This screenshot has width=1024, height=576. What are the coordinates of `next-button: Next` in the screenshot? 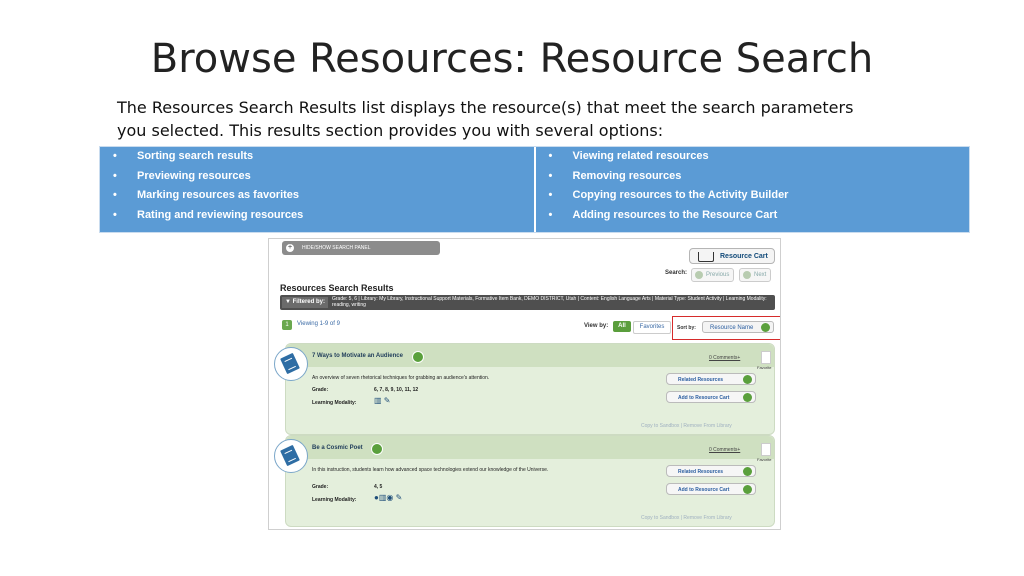 It's located at (755, 275).